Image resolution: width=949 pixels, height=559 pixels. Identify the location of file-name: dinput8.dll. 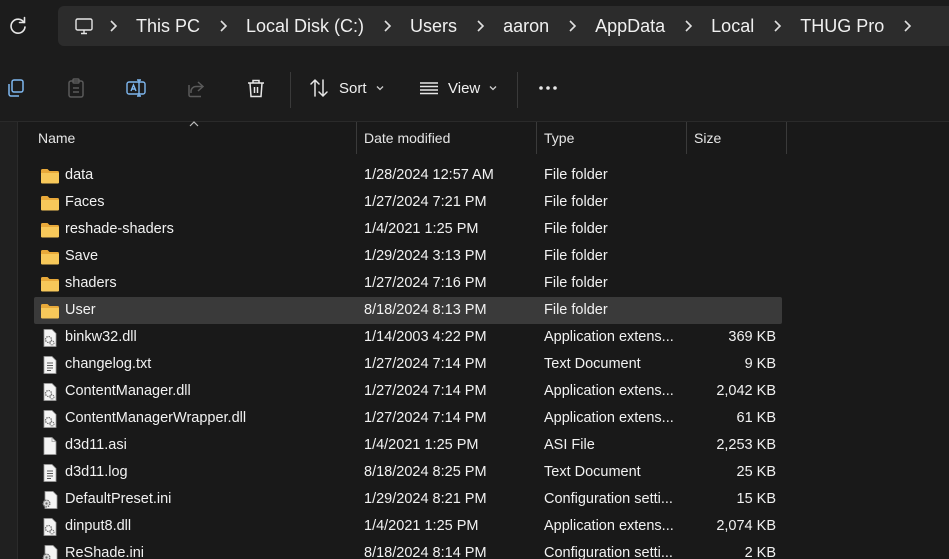
(98, 526).